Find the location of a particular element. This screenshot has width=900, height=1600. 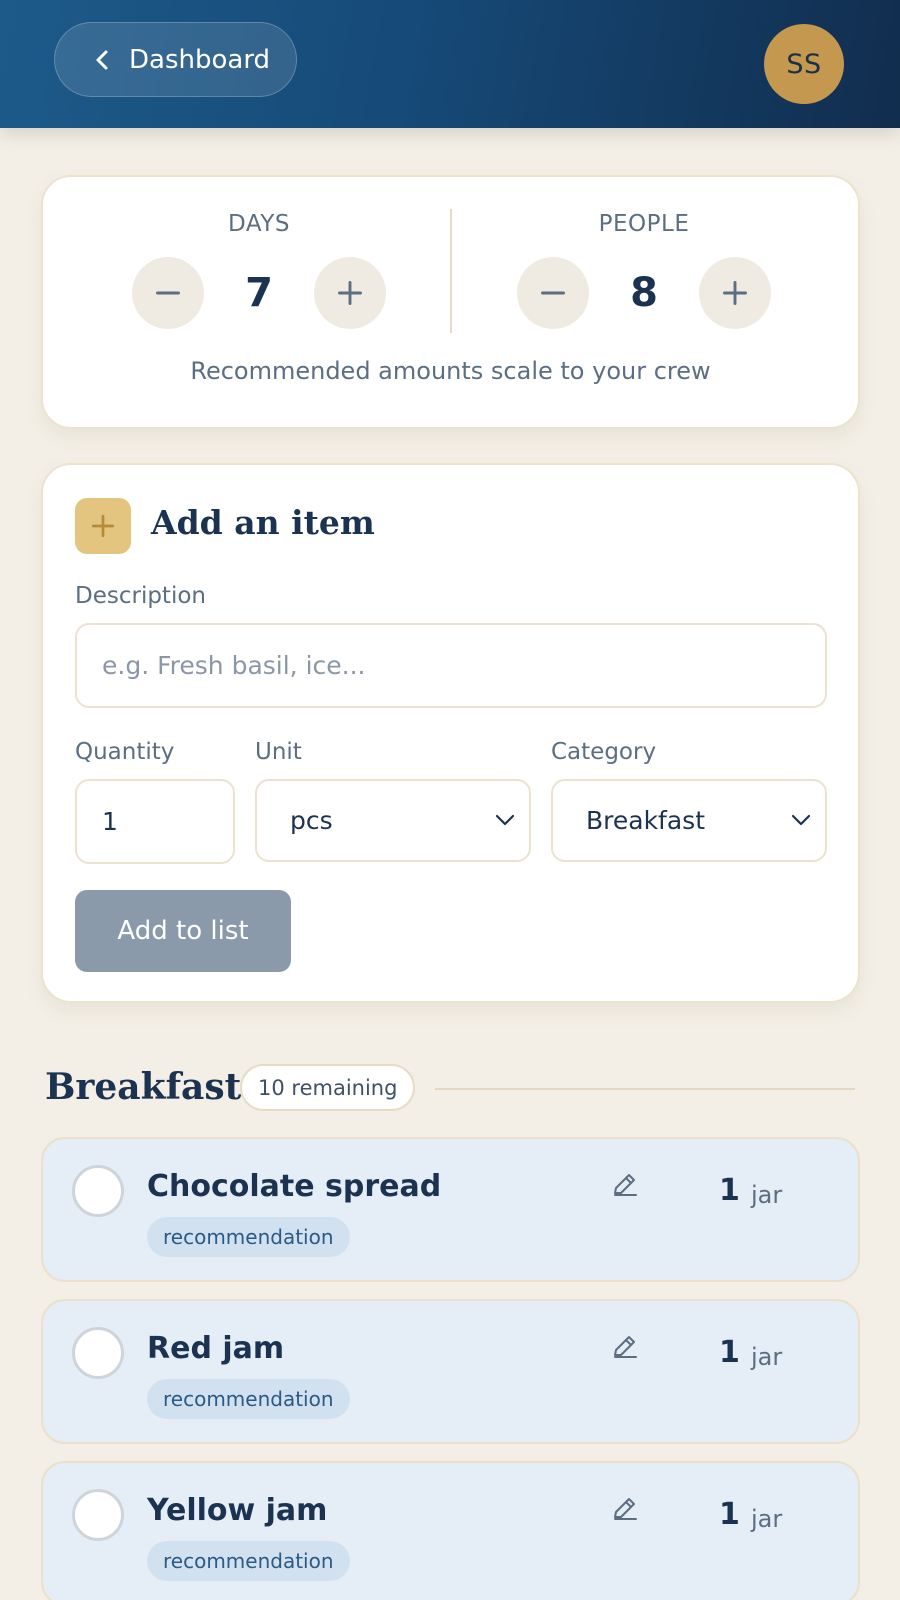

item-name: Yellow jam is located at coordinates (237, 1510).